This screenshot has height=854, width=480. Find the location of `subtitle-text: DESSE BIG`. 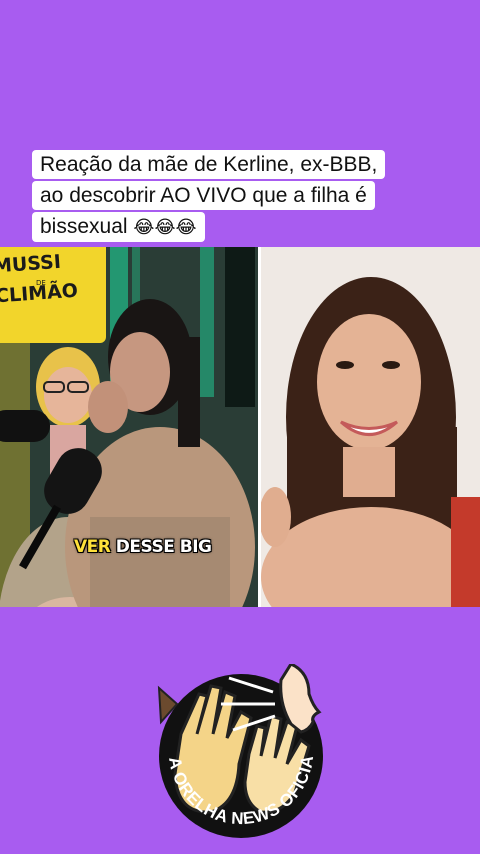

subtitle-text: DESSE BIG is located at coordinates (163, 547).